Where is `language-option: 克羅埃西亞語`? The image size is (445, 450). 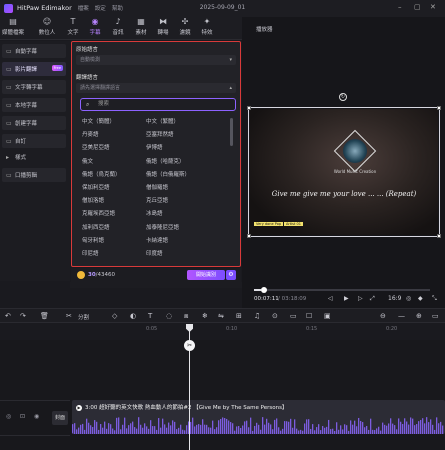 language-option: 克羅埃西亞語 is located at coordinates (98, 214).